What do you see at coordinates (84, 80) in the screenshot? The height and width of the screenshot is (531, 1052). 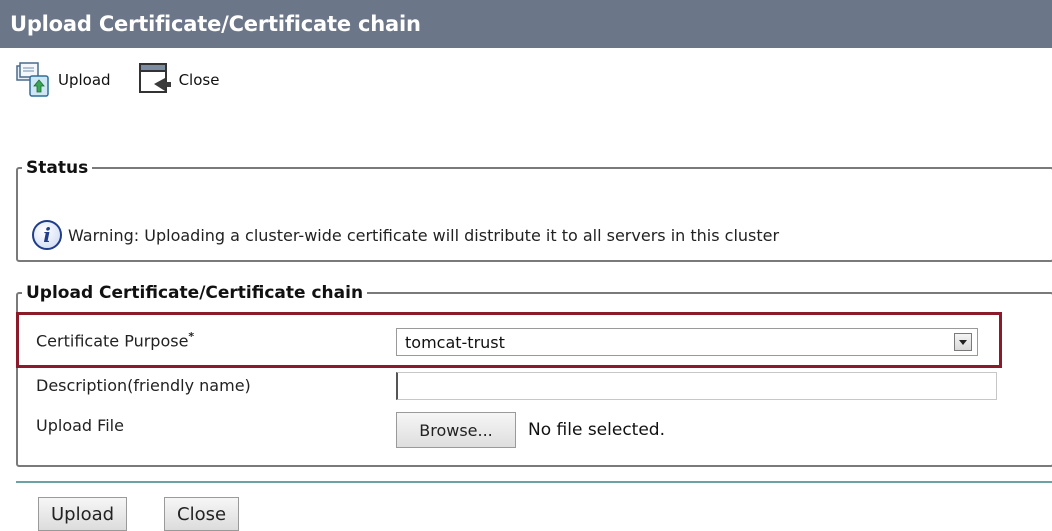 I see `toolbar-upload-label: Upload` at bounding box center [84, 80].